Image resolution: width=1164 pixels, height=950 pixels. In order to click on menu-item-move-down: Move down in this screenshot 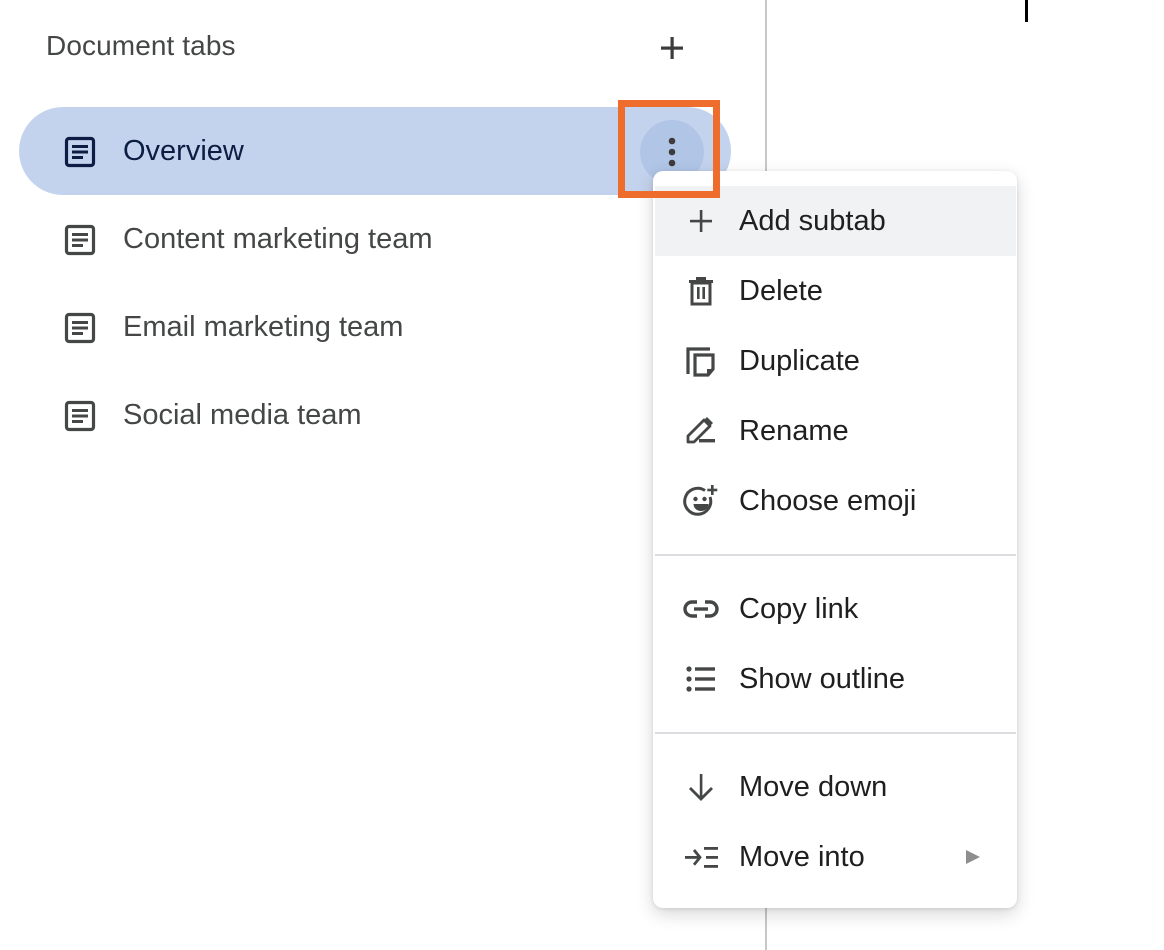, I will do `click(835, 787)`.